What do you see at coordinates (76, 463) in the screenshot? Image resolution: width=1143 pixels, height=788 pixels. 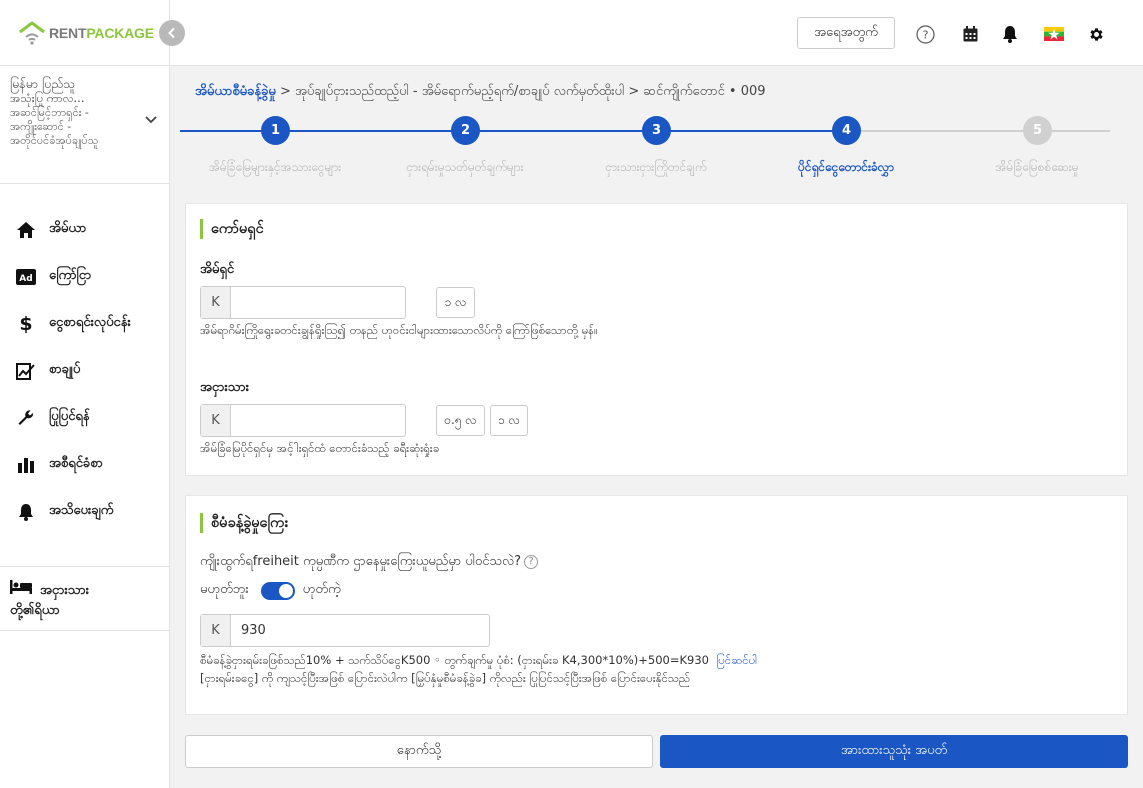 I see `sidebar-item-label: အစီရင်ခံစာ` at bounding box center [76, 463].